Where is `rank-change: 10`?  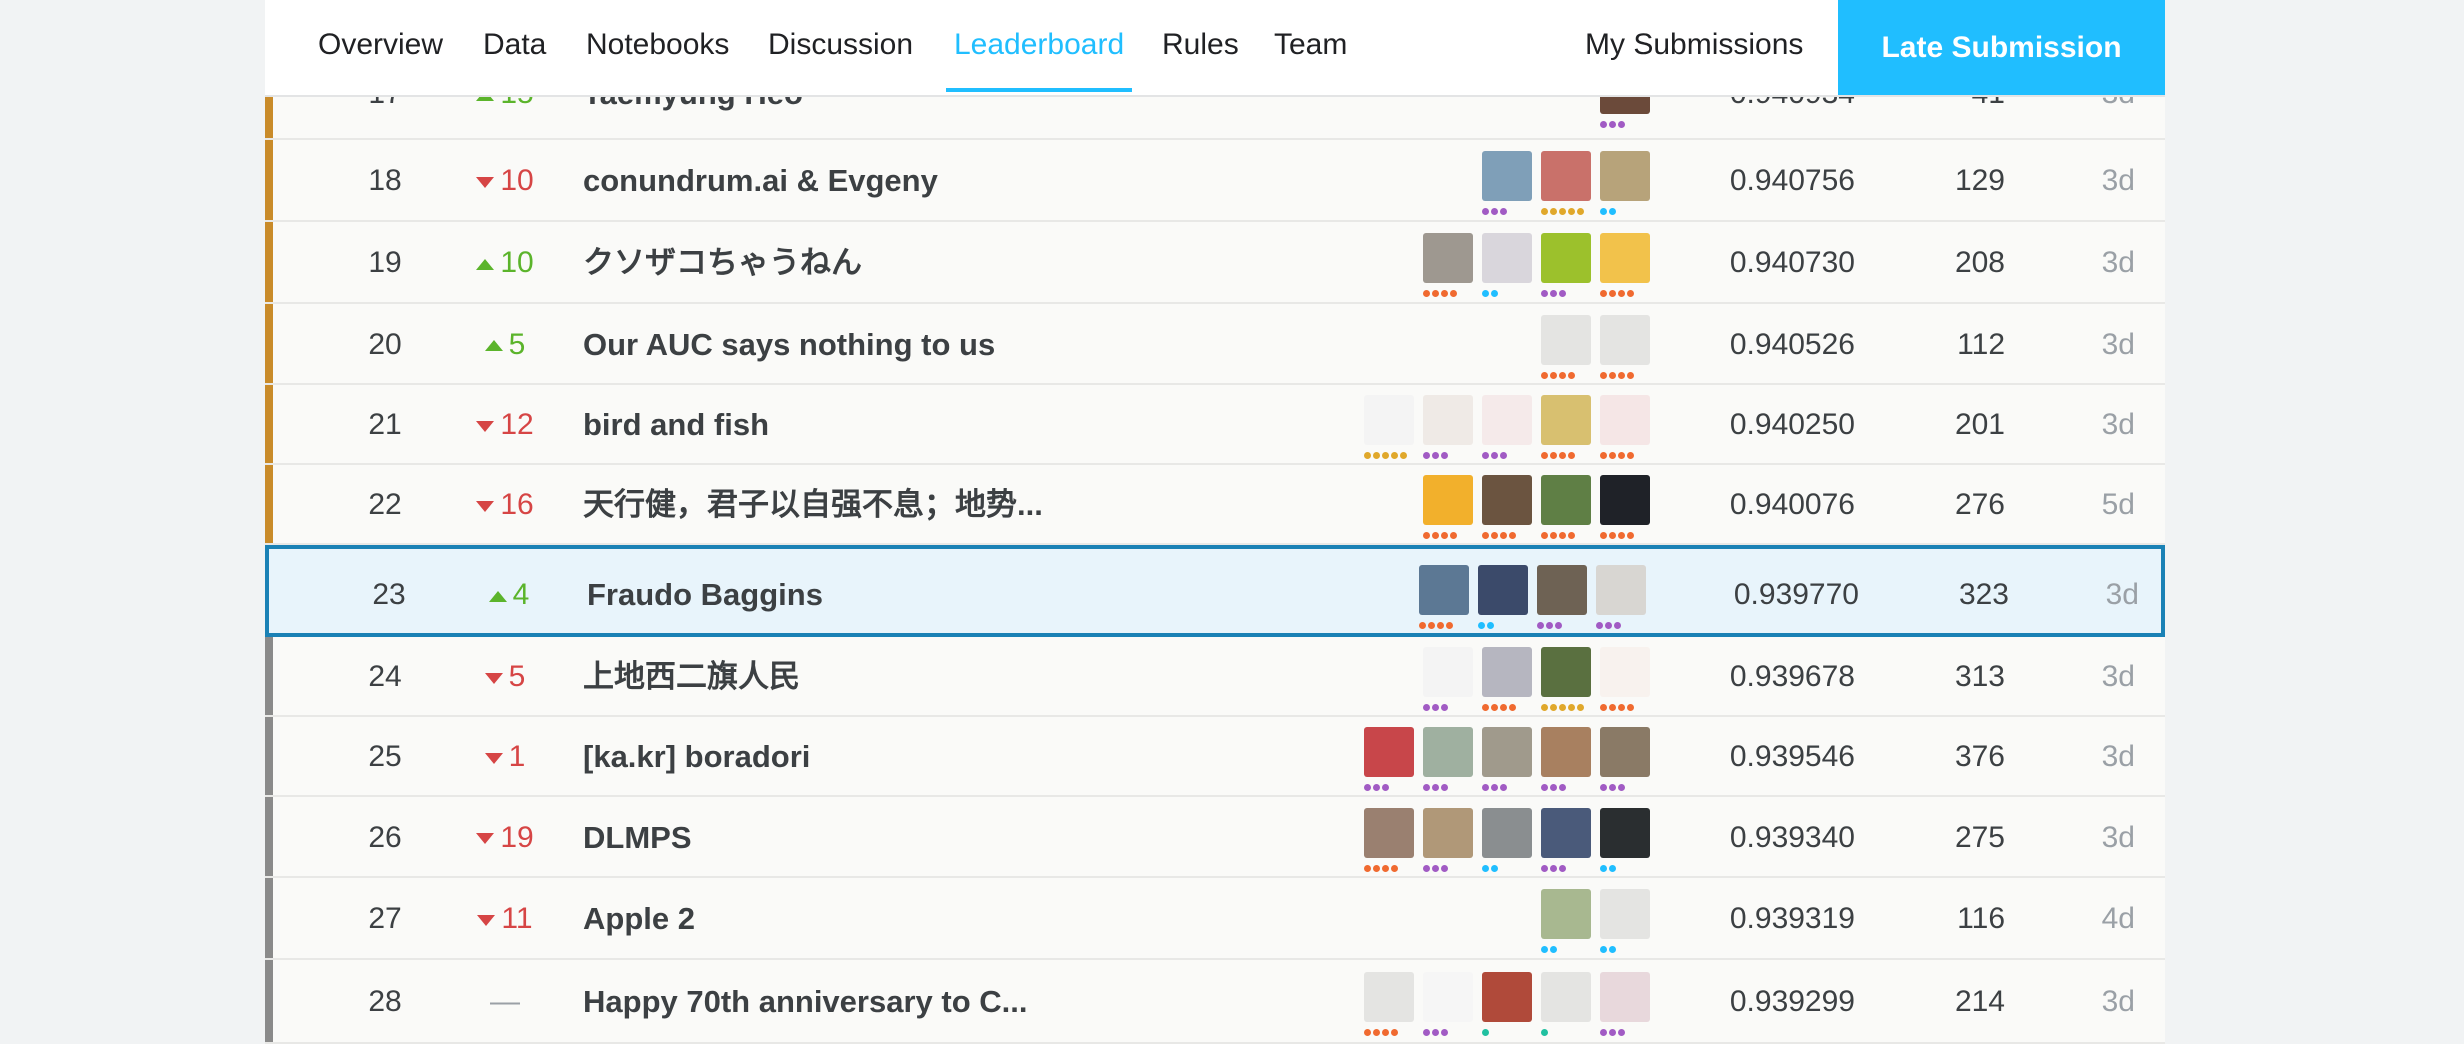 rank-change: 10 is located at coordinates (505, 181).